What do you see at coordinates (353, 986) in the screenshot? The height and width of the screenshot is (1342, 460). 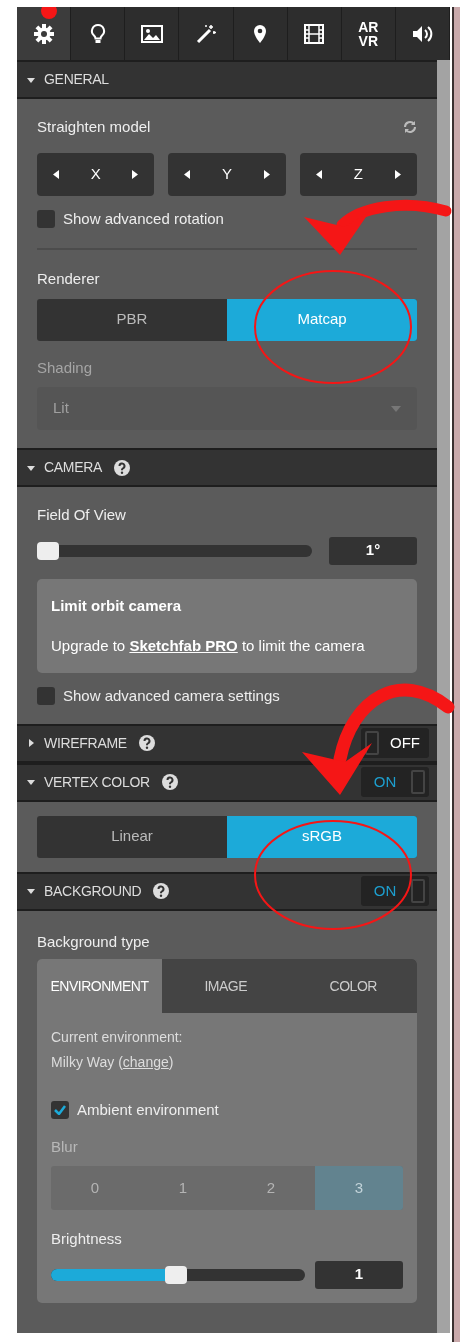 I see `tab: COLOR` at bounding box center [353, 986].